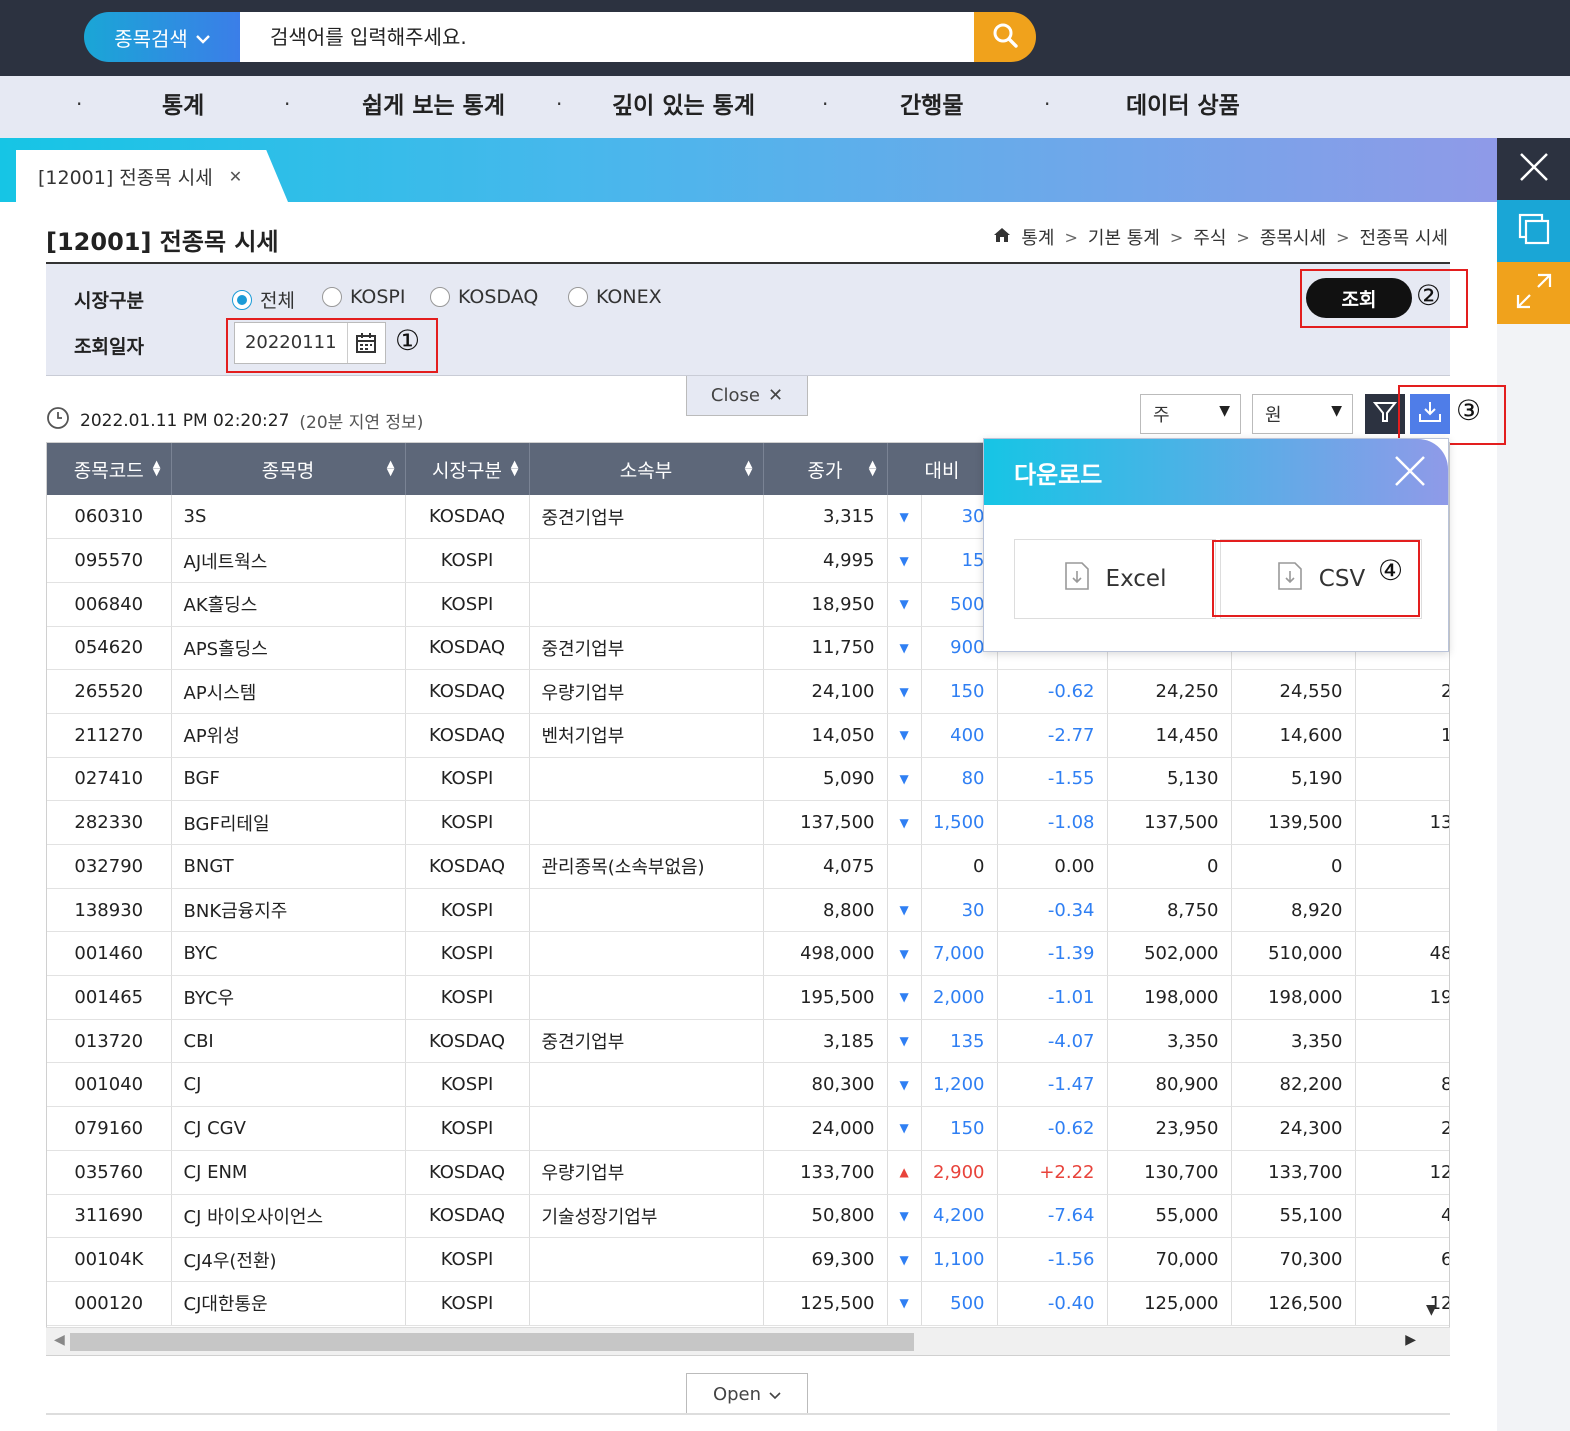  What do you see at coordinates (467, 469) in the screenshot?
I see `column-header-market: 시장구분 ▲ ▼` at bounding box center [467, 469].